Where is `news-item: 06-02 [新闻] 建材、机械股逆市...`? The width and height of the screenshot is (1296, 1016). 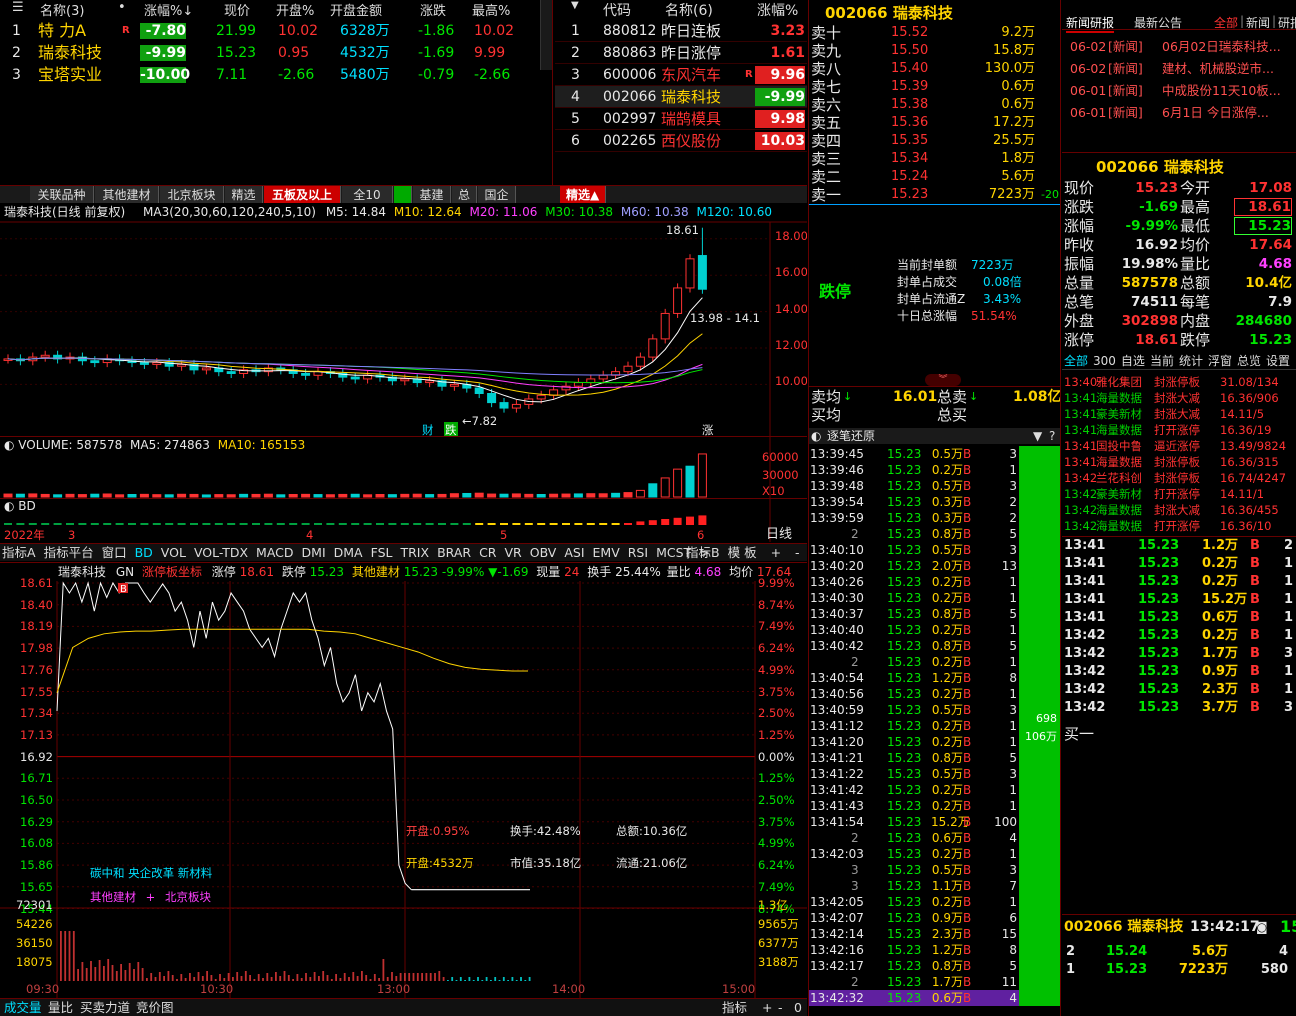 news-item: 06-02 [新闻] 建材、机械股逆市... is located at coordinates (1179, 69).